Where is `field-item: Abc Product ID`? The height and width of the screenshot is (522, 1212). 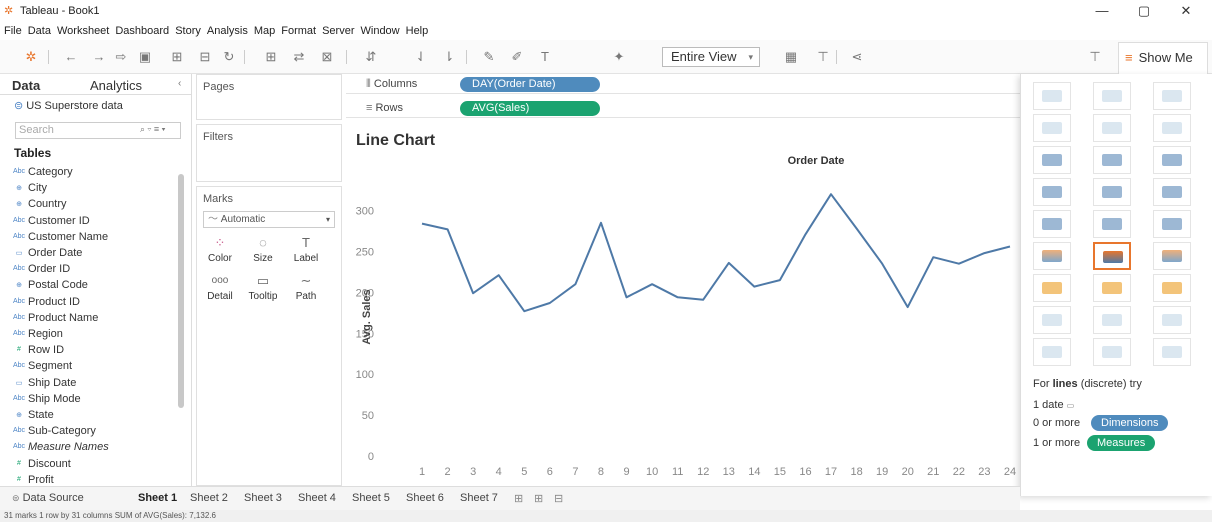
field-item: Abc Product ID is located at coordinates (46, 302).